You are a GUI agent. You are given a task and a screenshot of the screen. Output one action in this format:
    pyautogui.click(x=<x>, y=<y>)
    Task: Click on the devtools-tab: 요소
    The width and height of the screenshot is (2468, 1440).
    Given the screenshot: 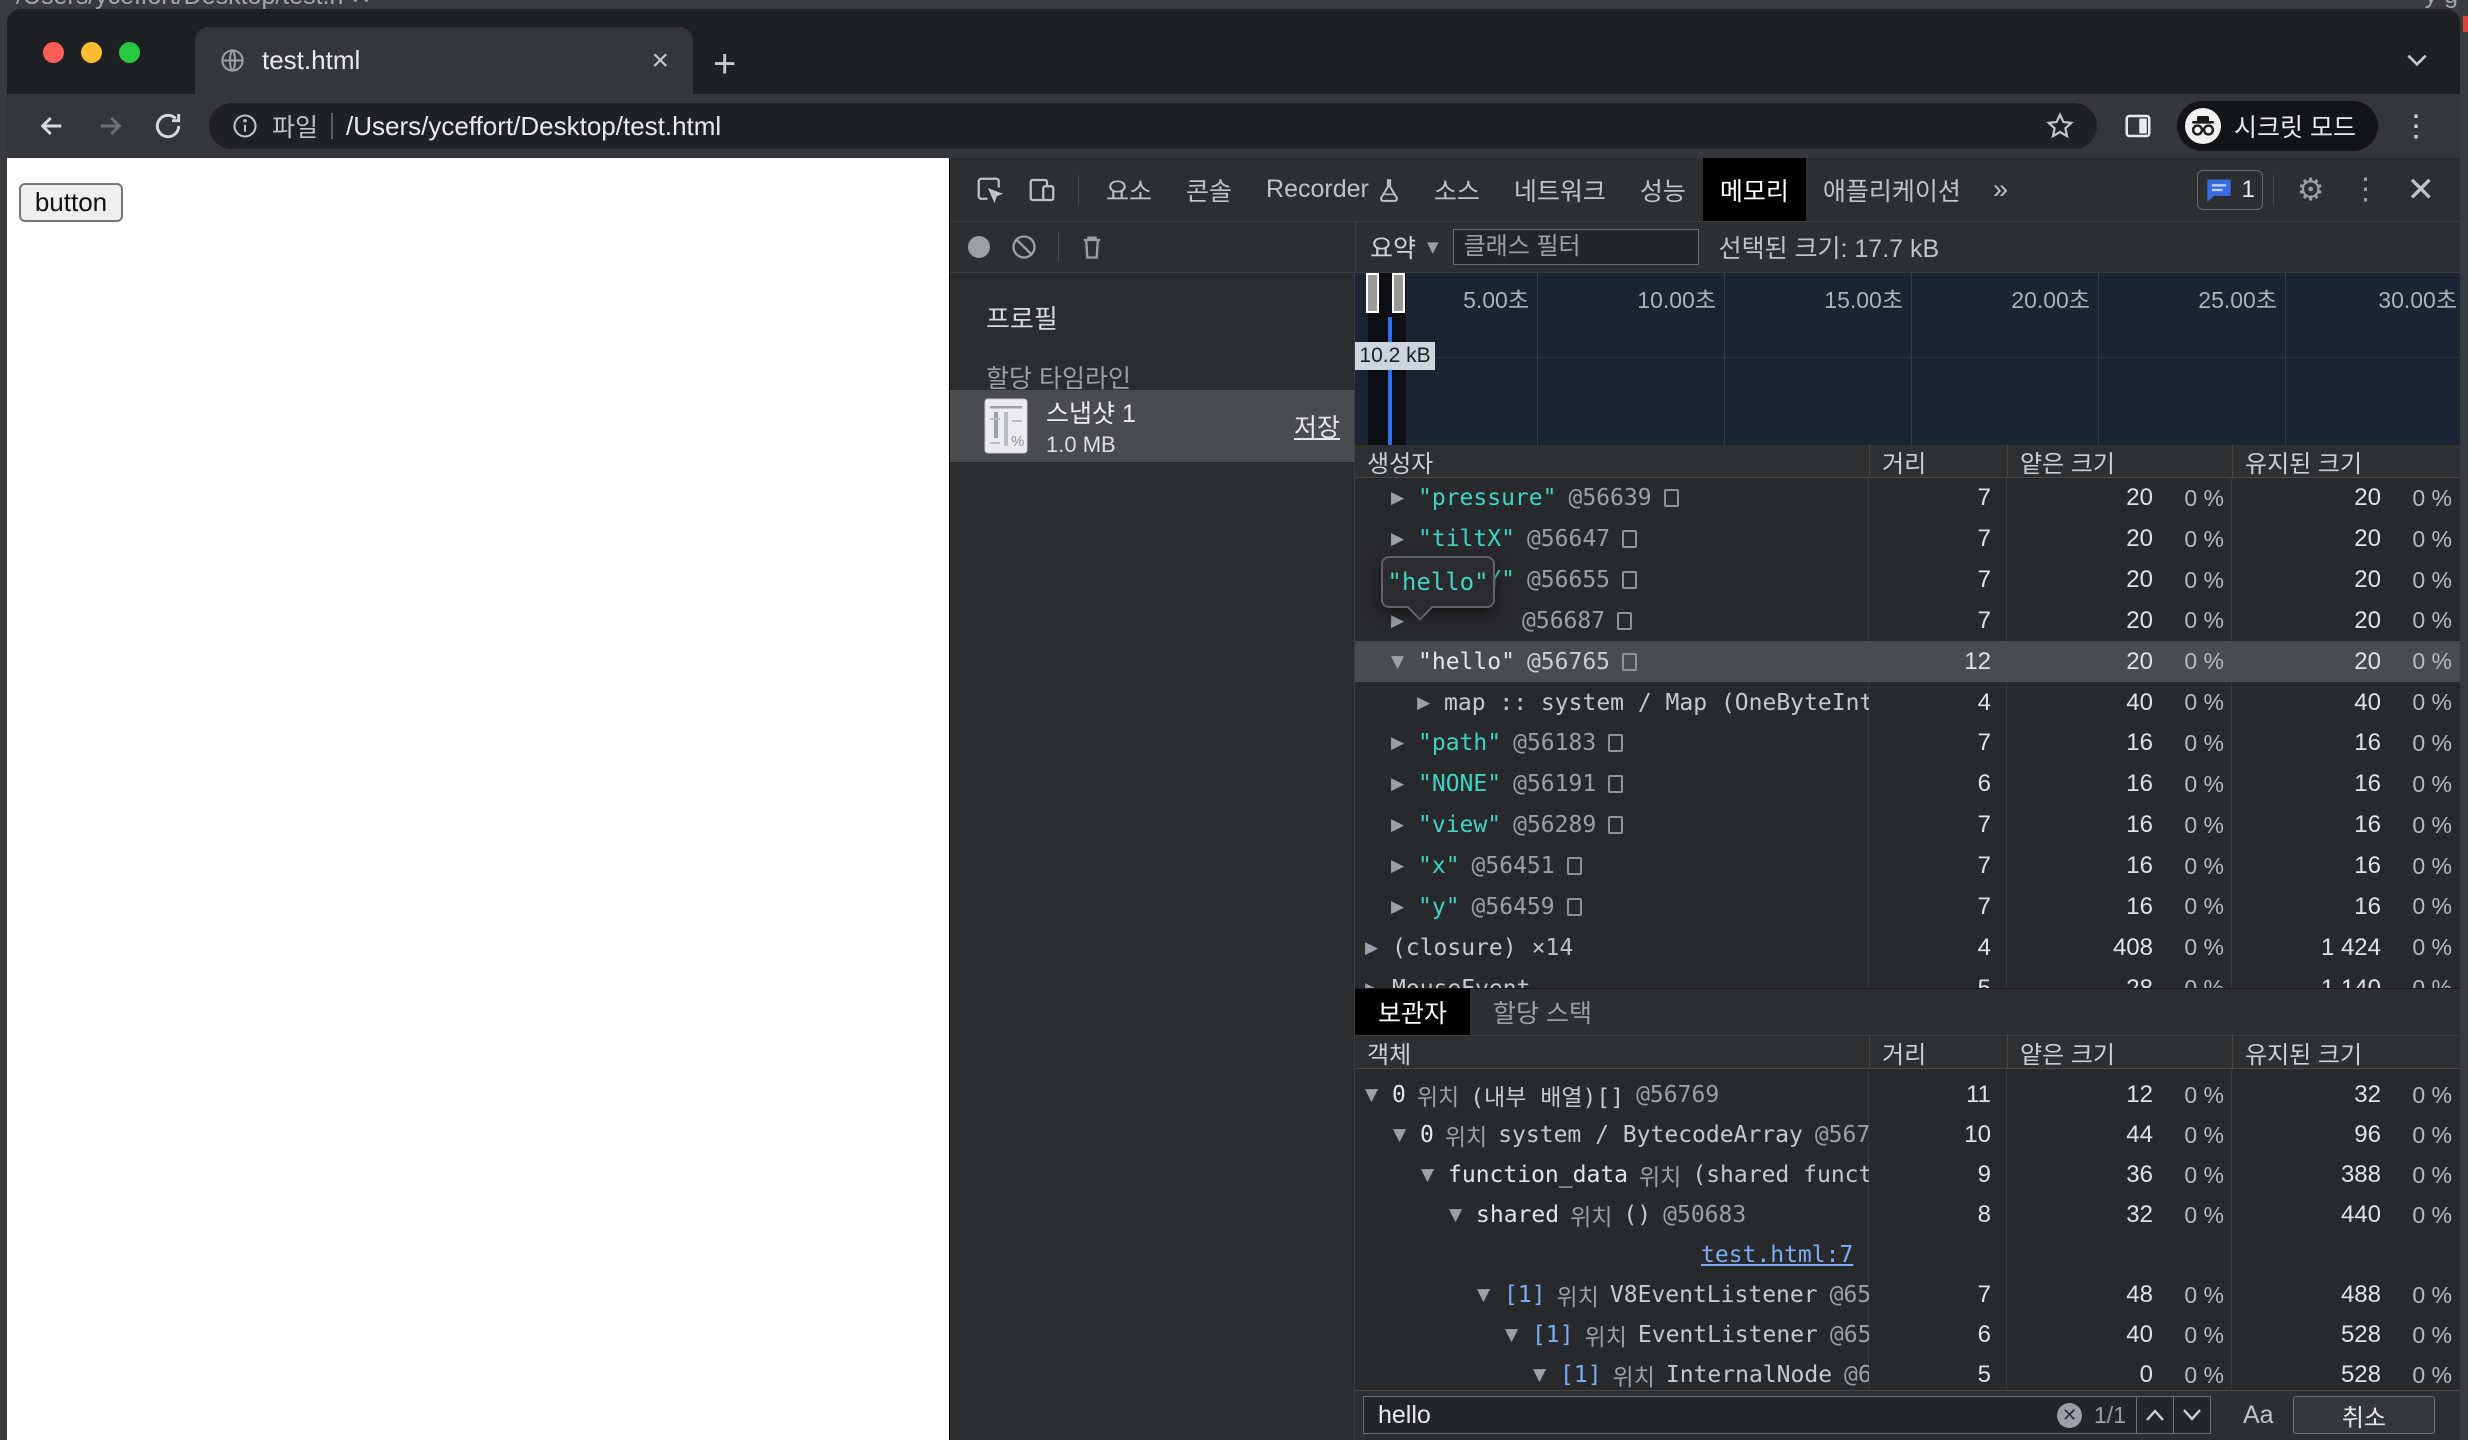 What is the action you would take?
    pyautogui.click(x=1129, y=189)
    